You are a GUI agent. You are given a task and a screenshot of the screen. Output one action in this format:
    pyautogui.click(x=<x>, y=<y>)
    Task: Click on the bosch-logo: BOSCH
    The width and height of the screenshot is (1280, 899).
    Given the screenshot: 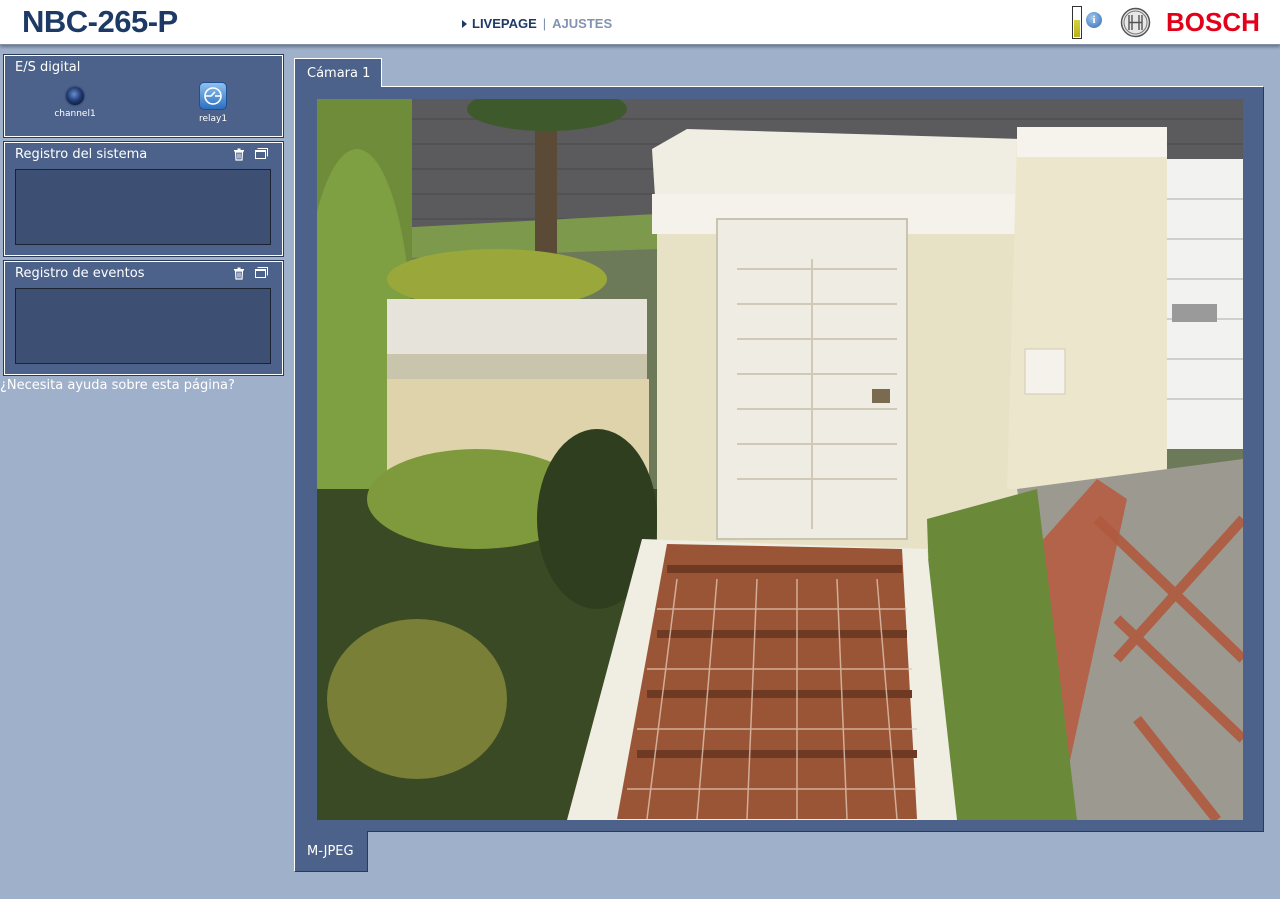 What is the action you would take?
    pyautogui.click(x=1213, y=22)
    